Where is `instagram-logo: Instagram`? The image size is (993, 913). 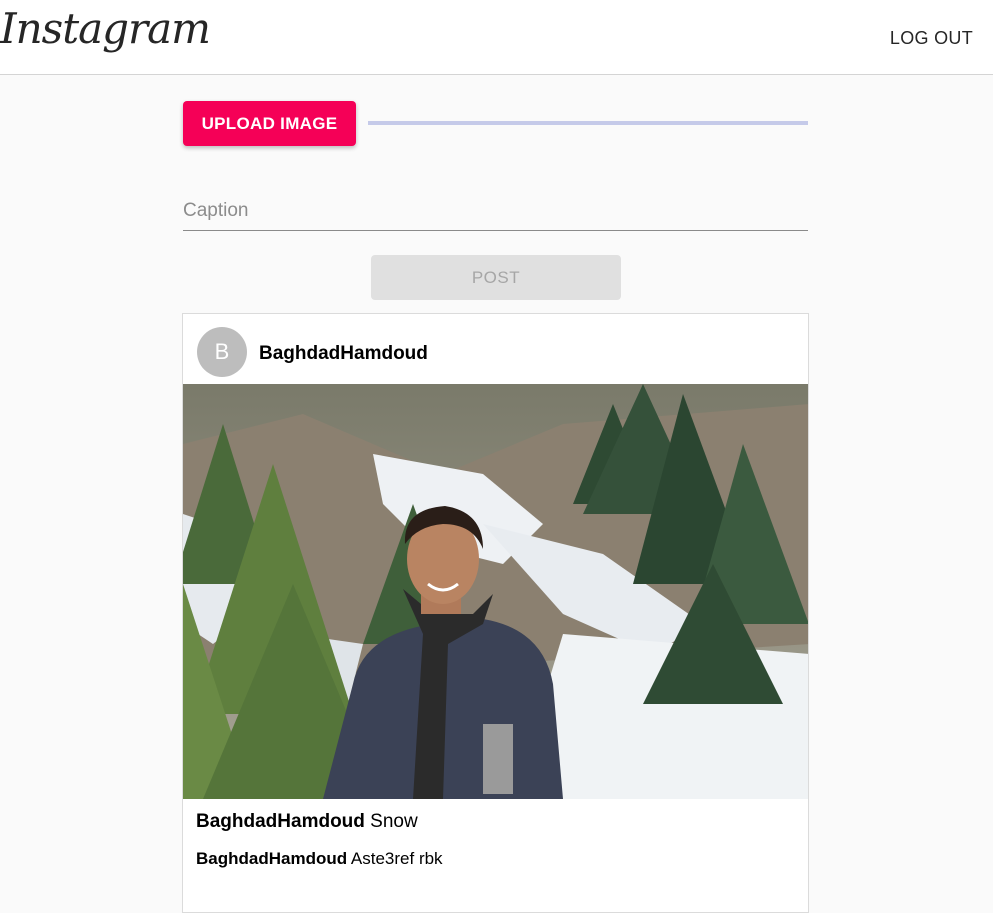 instagram-logo: Instagram is located at coordinates (105, 28).